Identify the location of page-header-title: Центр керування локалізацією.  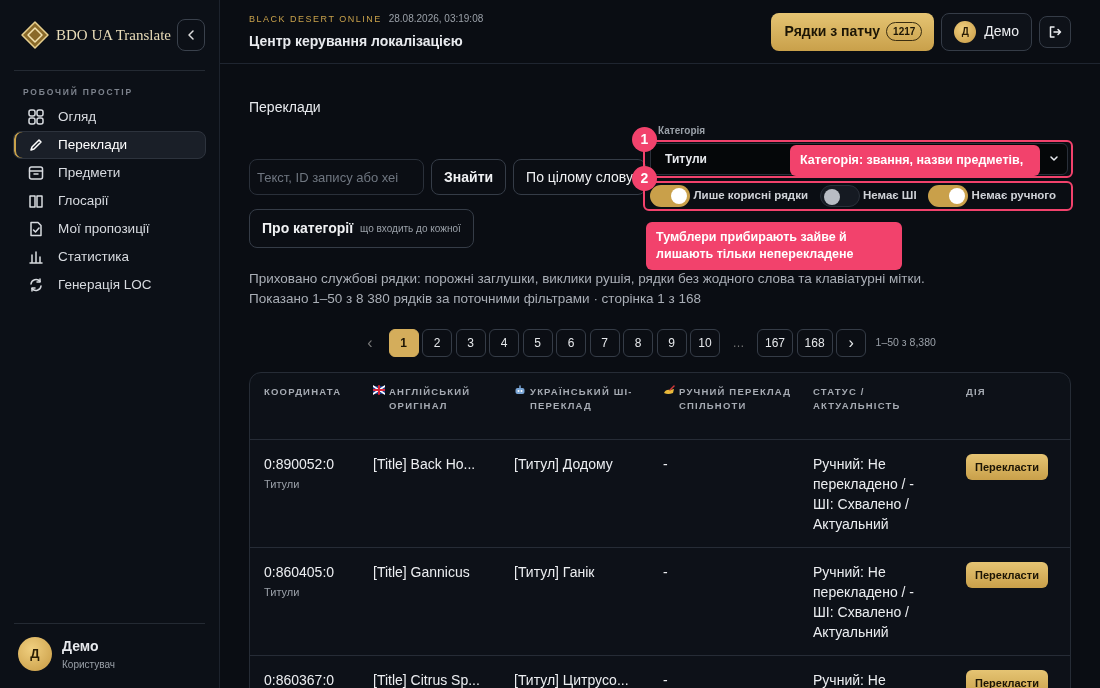
(356, 41).